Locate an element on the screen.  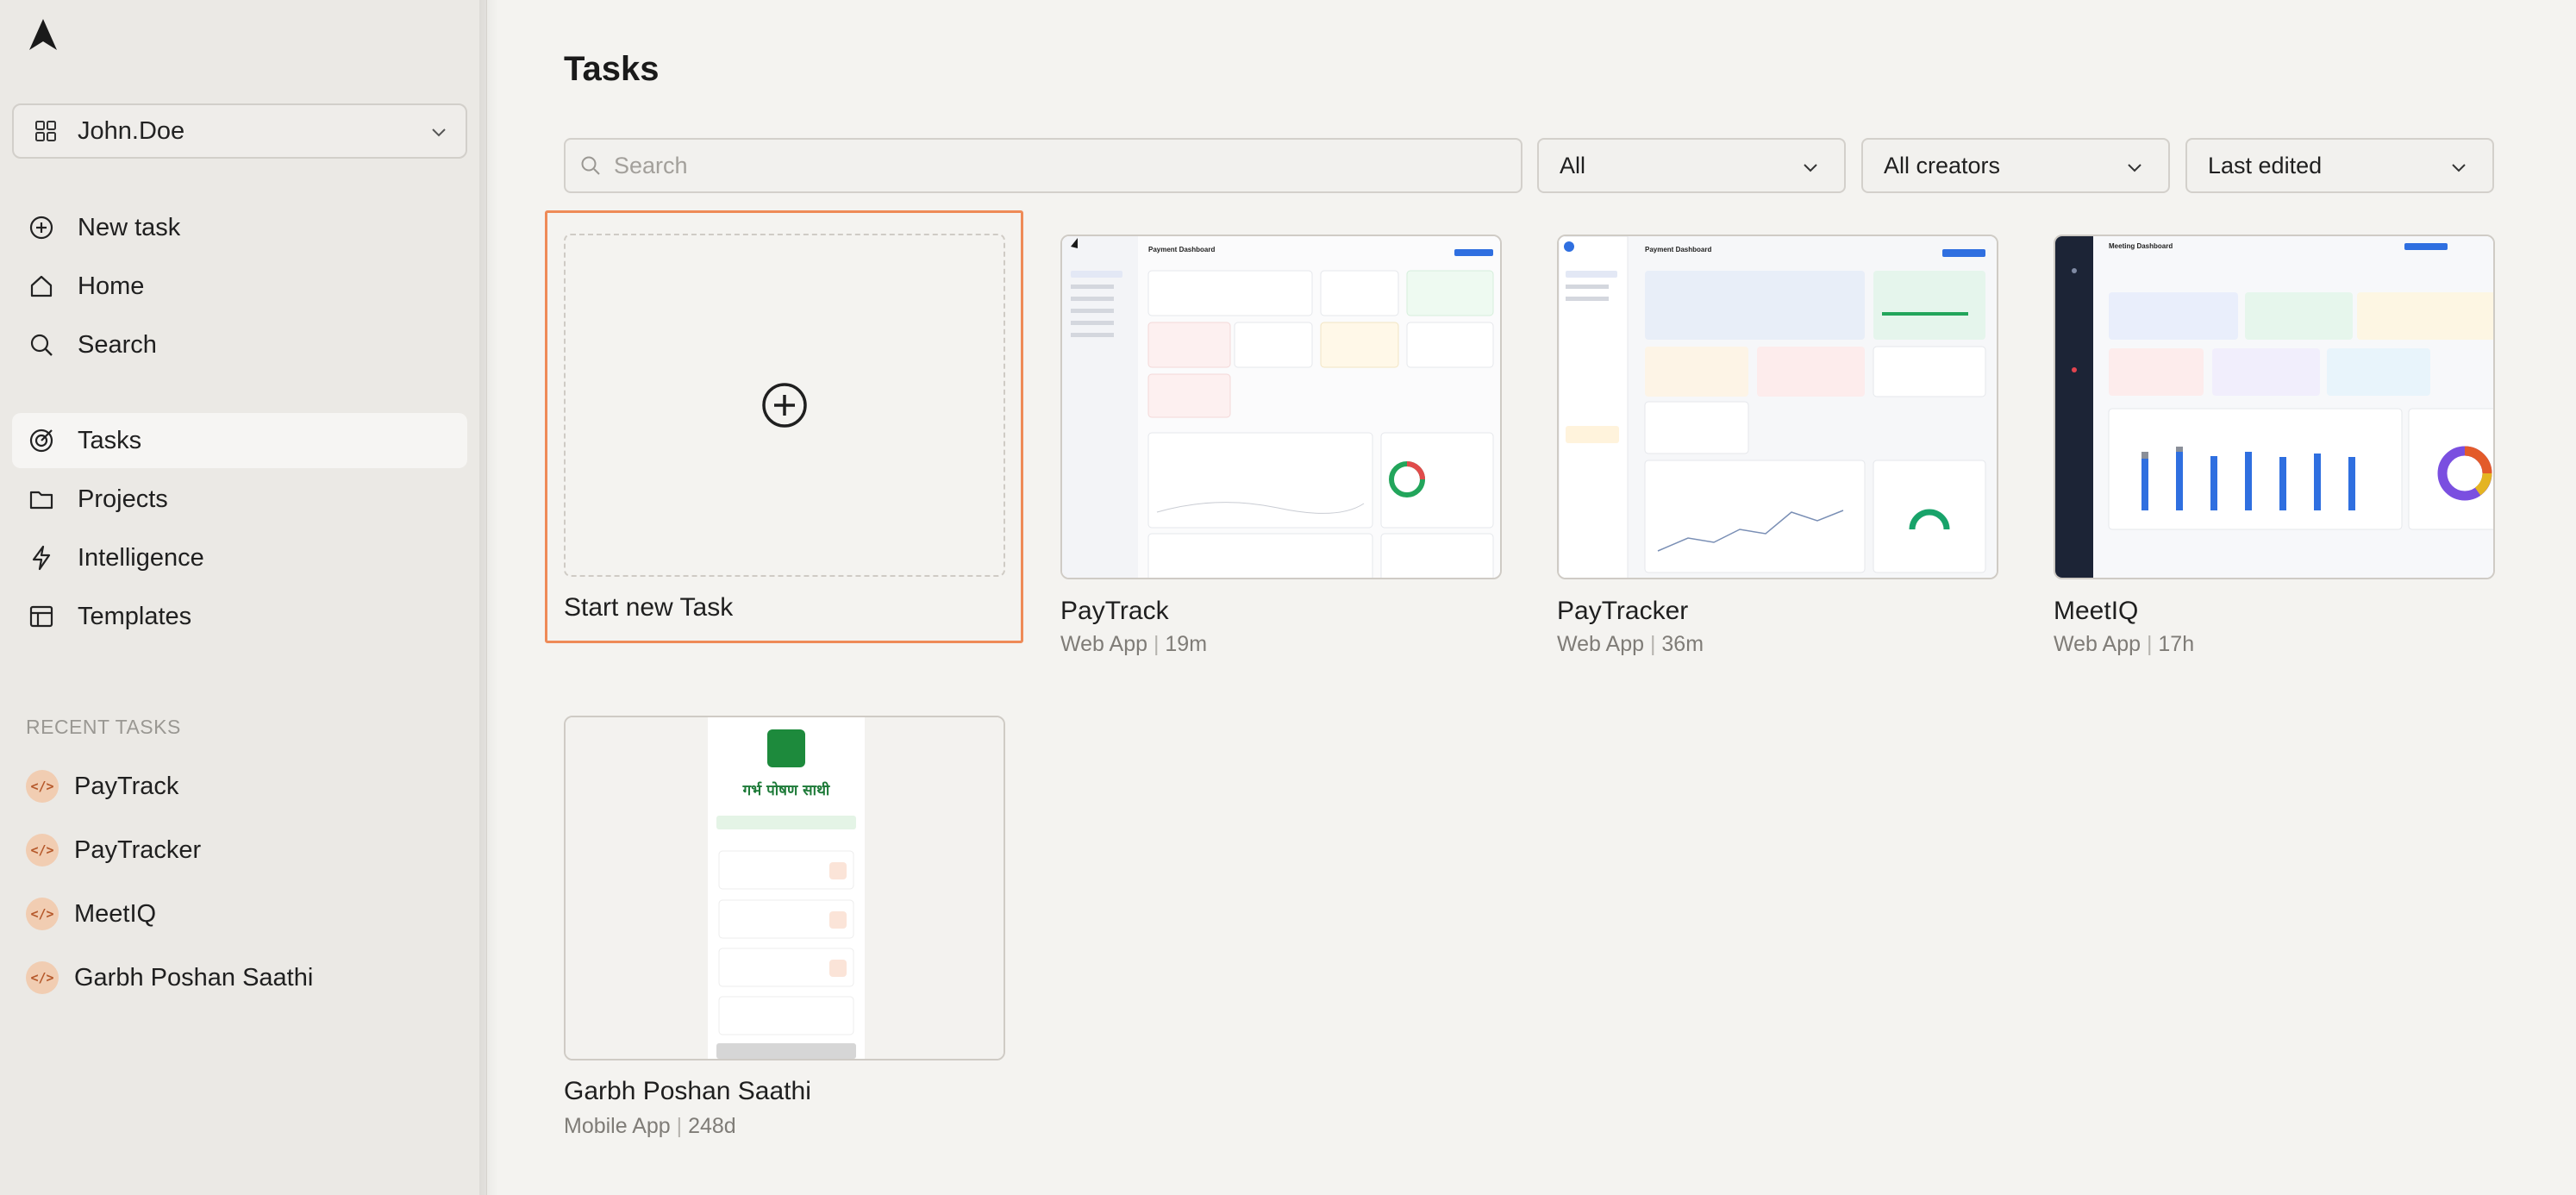
sidebar-shadow is located at coordinates (488, 597).